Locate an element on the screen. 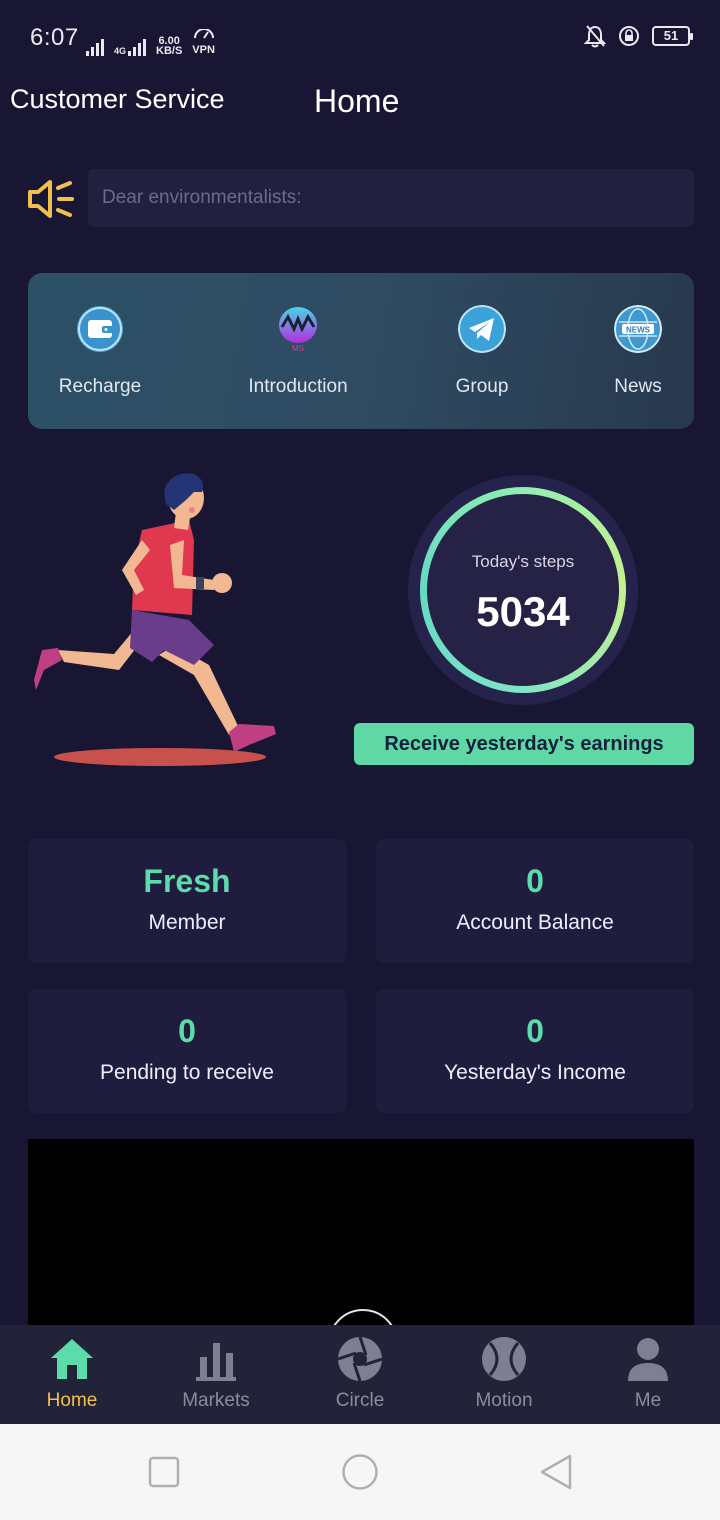 Image resolution: width=720 pixels, height=1520 pixels. quick-label: News is located at coordinates (638, 386).